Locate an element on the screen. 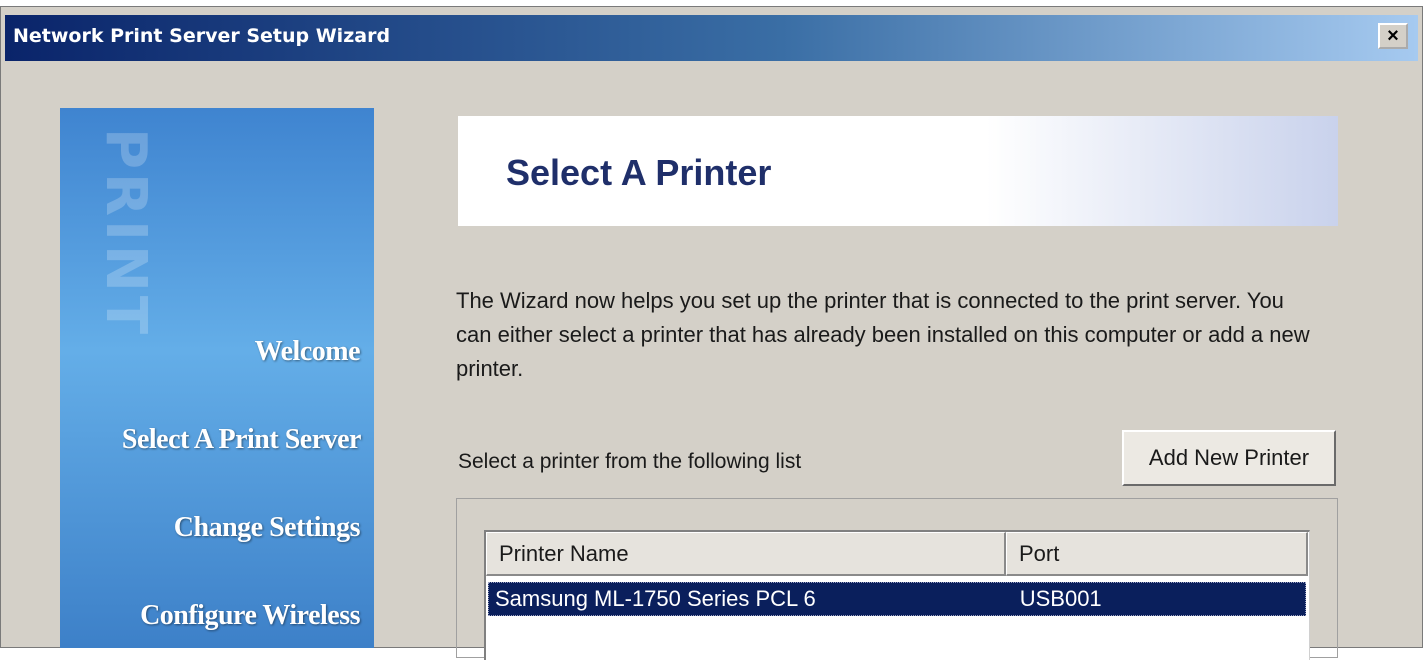  step-change-settings: Change Settings is located at coordinates (267, 527).